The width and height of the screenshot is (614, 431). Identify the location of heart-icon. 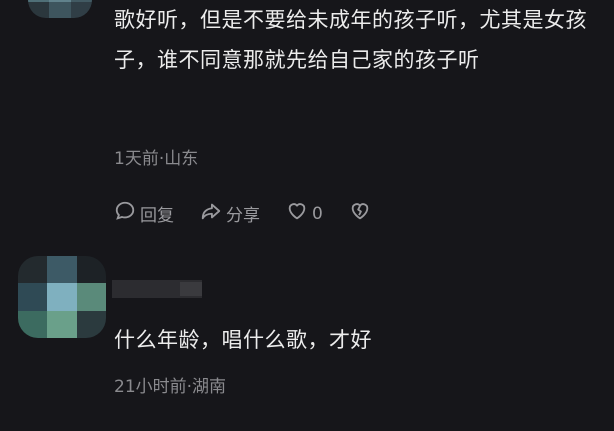
(297, 213).